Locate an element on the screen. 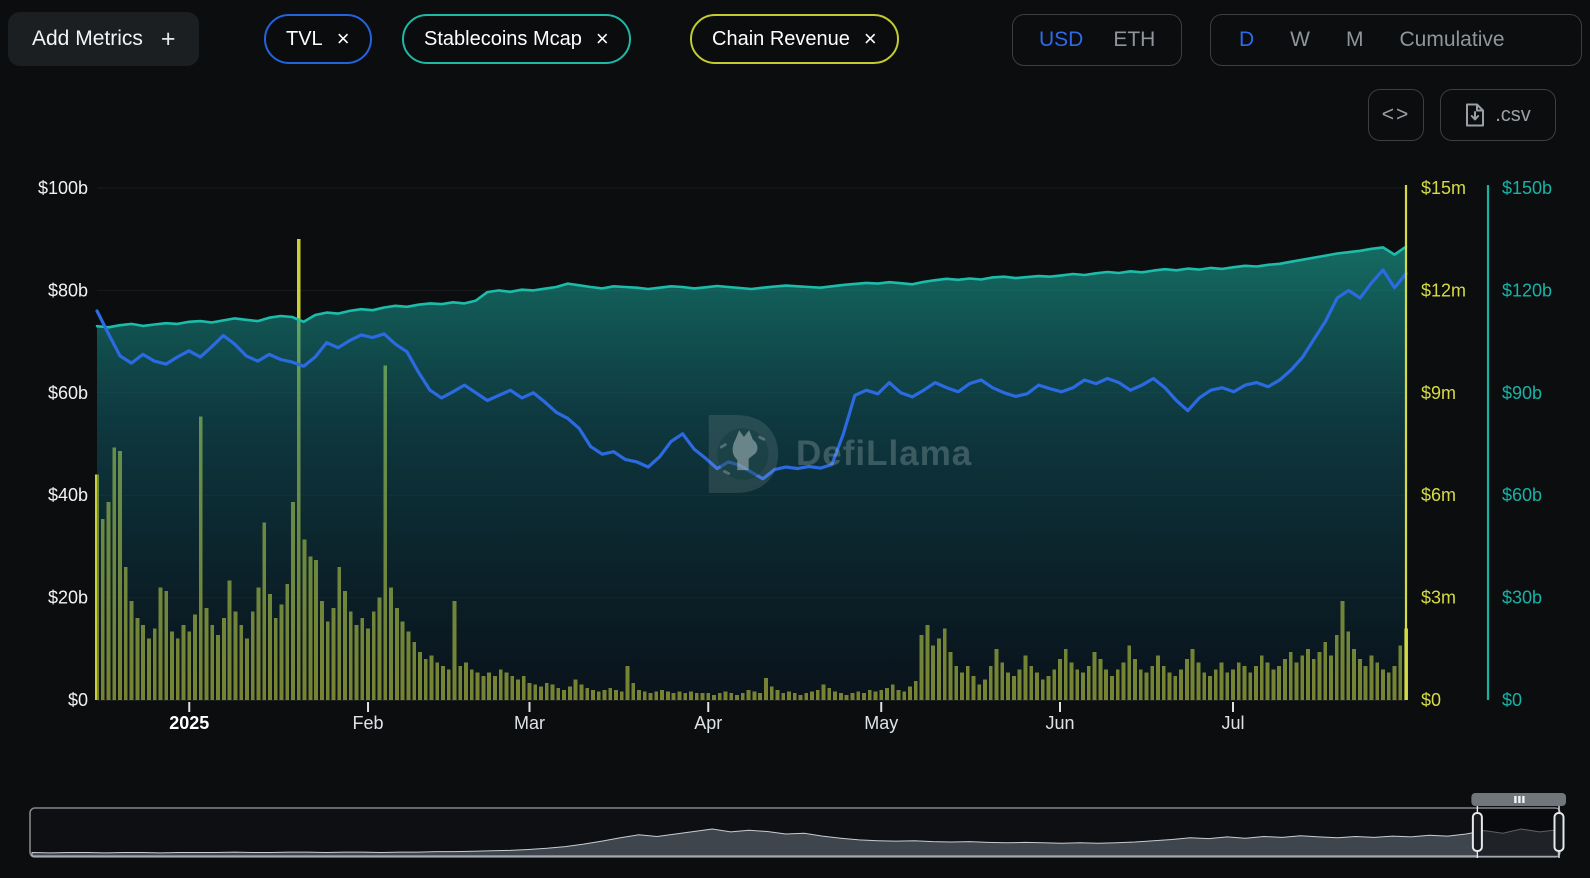 The width and height of the screenshot is (1590, 878). metric-tag-label: TVL is located at coordinates (304, 38).